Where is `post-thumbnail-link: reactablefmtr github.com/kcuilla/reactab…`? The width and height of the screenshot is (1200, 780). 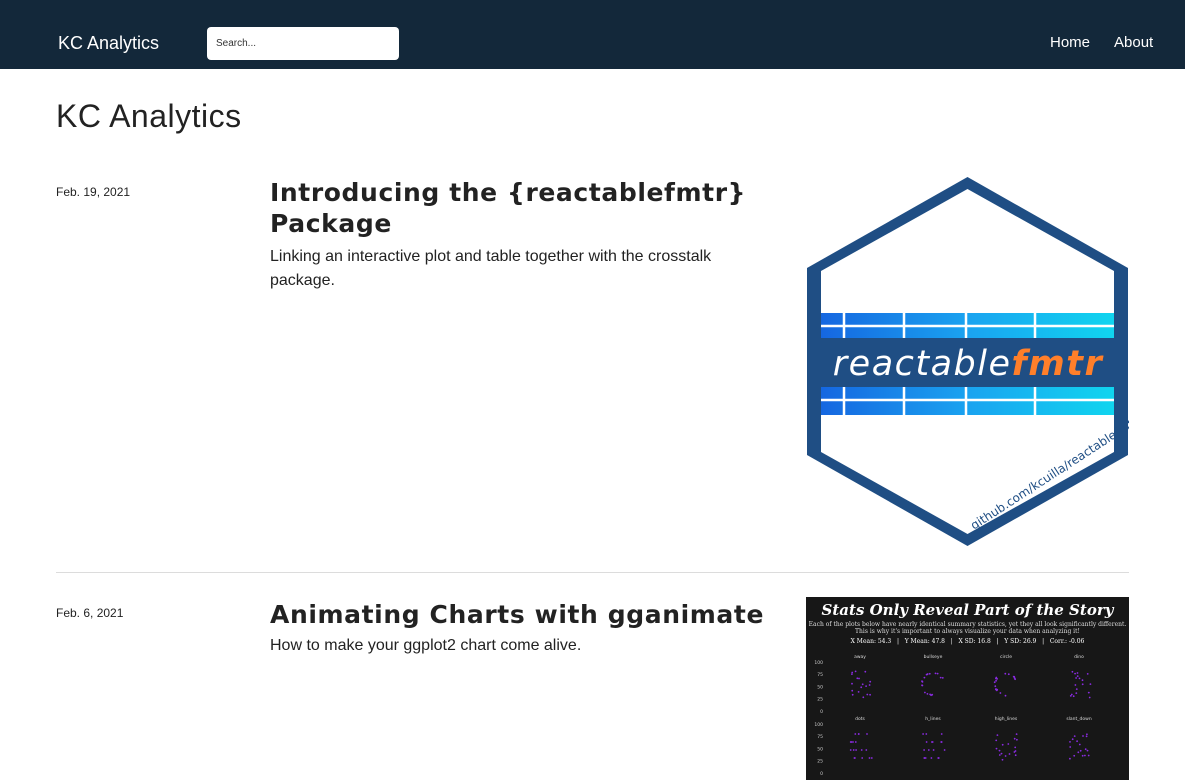
post-thumbnail-link: reactablefmtr github.com/kcuilla/reactab… is located at coordinates (973, 361).